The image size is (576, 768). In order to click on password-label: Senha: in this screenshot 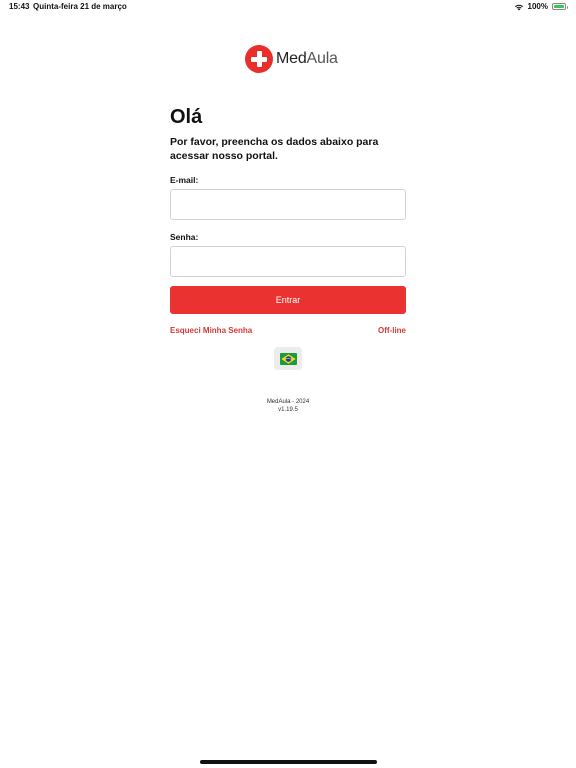, I will do `click(184, 237)`.